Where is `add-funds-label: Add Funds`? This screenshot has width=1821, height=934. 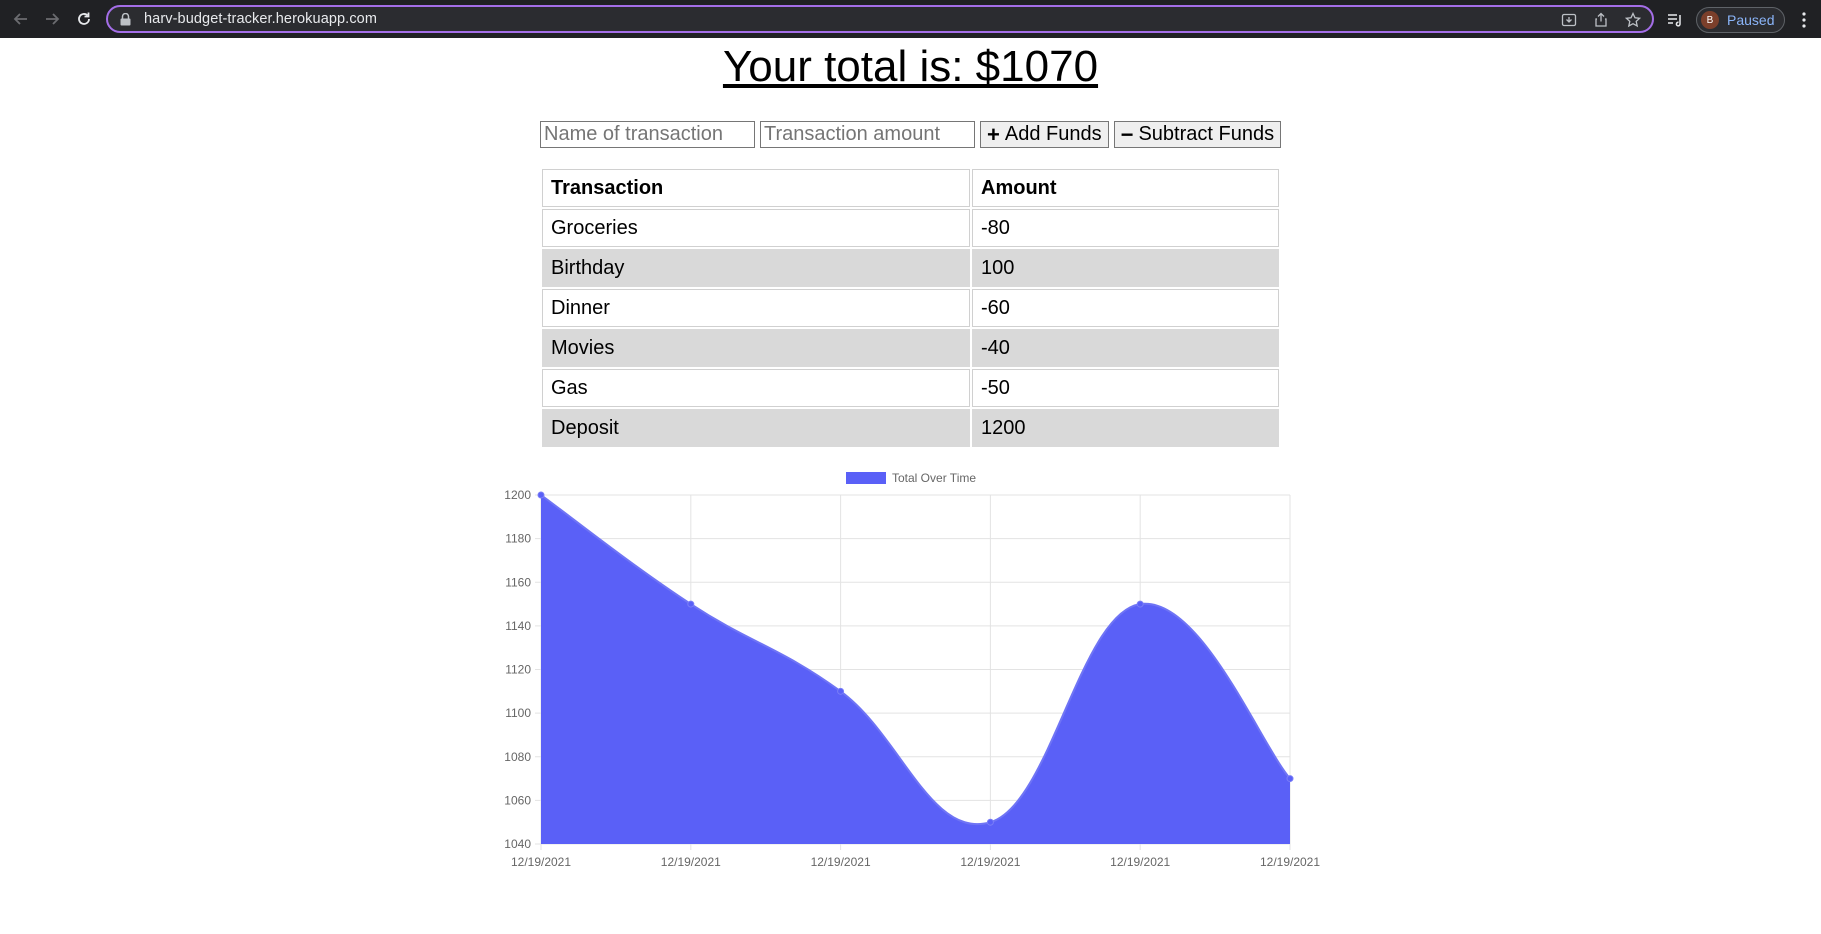
add-funds-label: Add Funds is located at coordinates (1053, 134).